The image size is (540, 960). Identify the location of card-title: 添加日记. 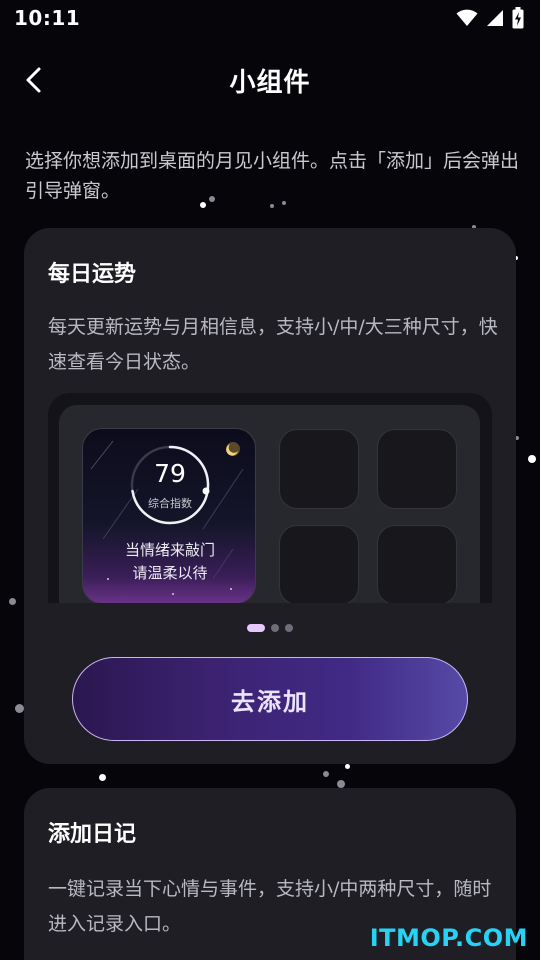
(92, 834).